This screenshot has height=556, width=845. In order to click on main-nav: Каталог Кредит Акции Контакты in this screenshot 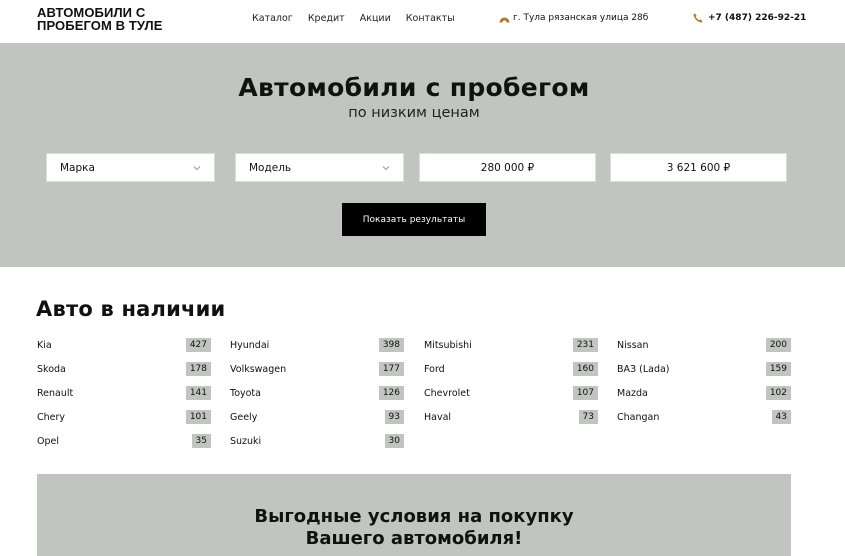, I will do `click(353, 18)`.